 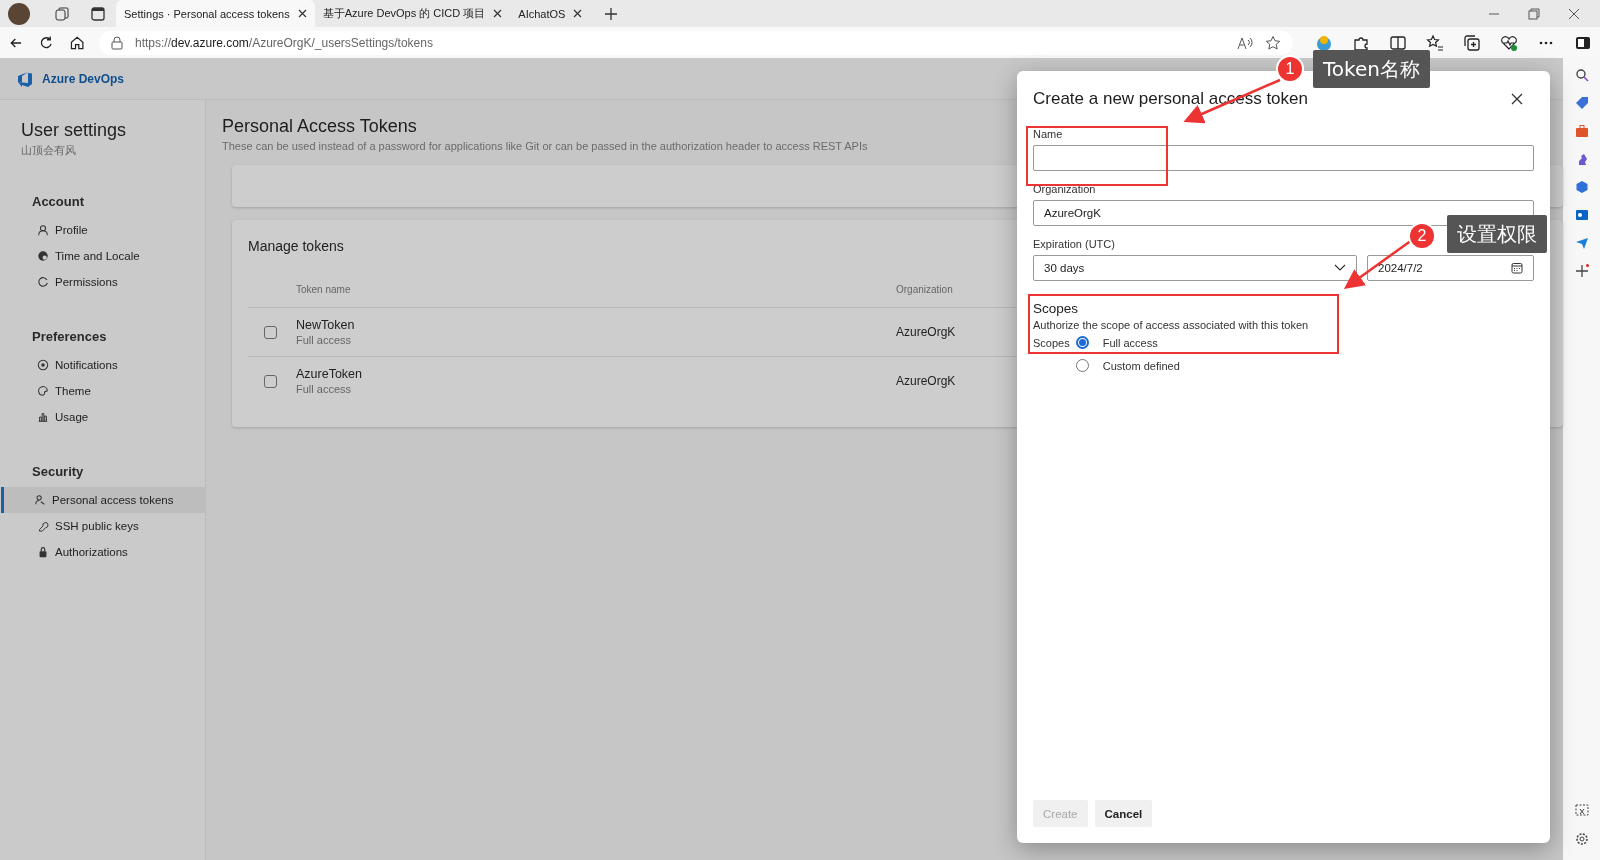 I want to click on sidebar-item: Time and Locale, so click(x=103, y=256).